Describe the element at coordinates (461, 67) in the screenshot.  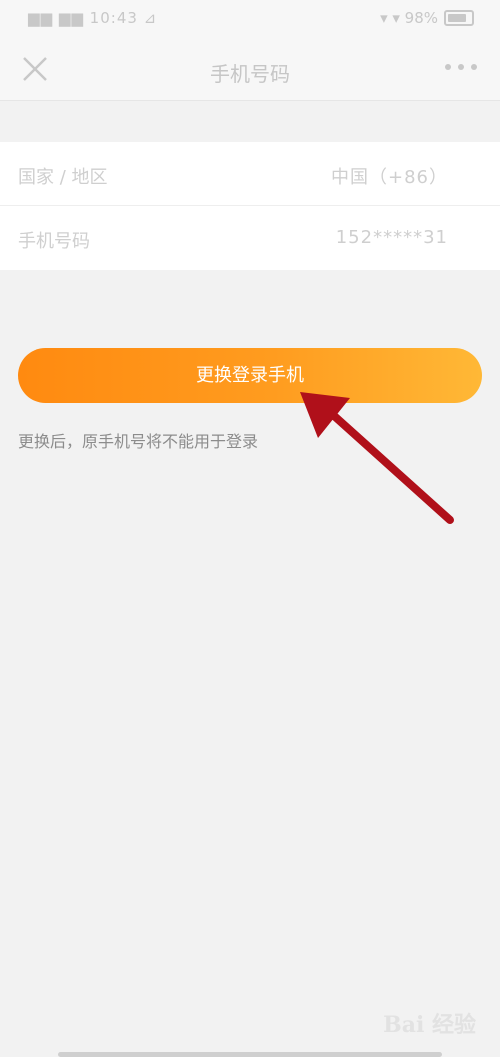
I see `more-icon` at that location.